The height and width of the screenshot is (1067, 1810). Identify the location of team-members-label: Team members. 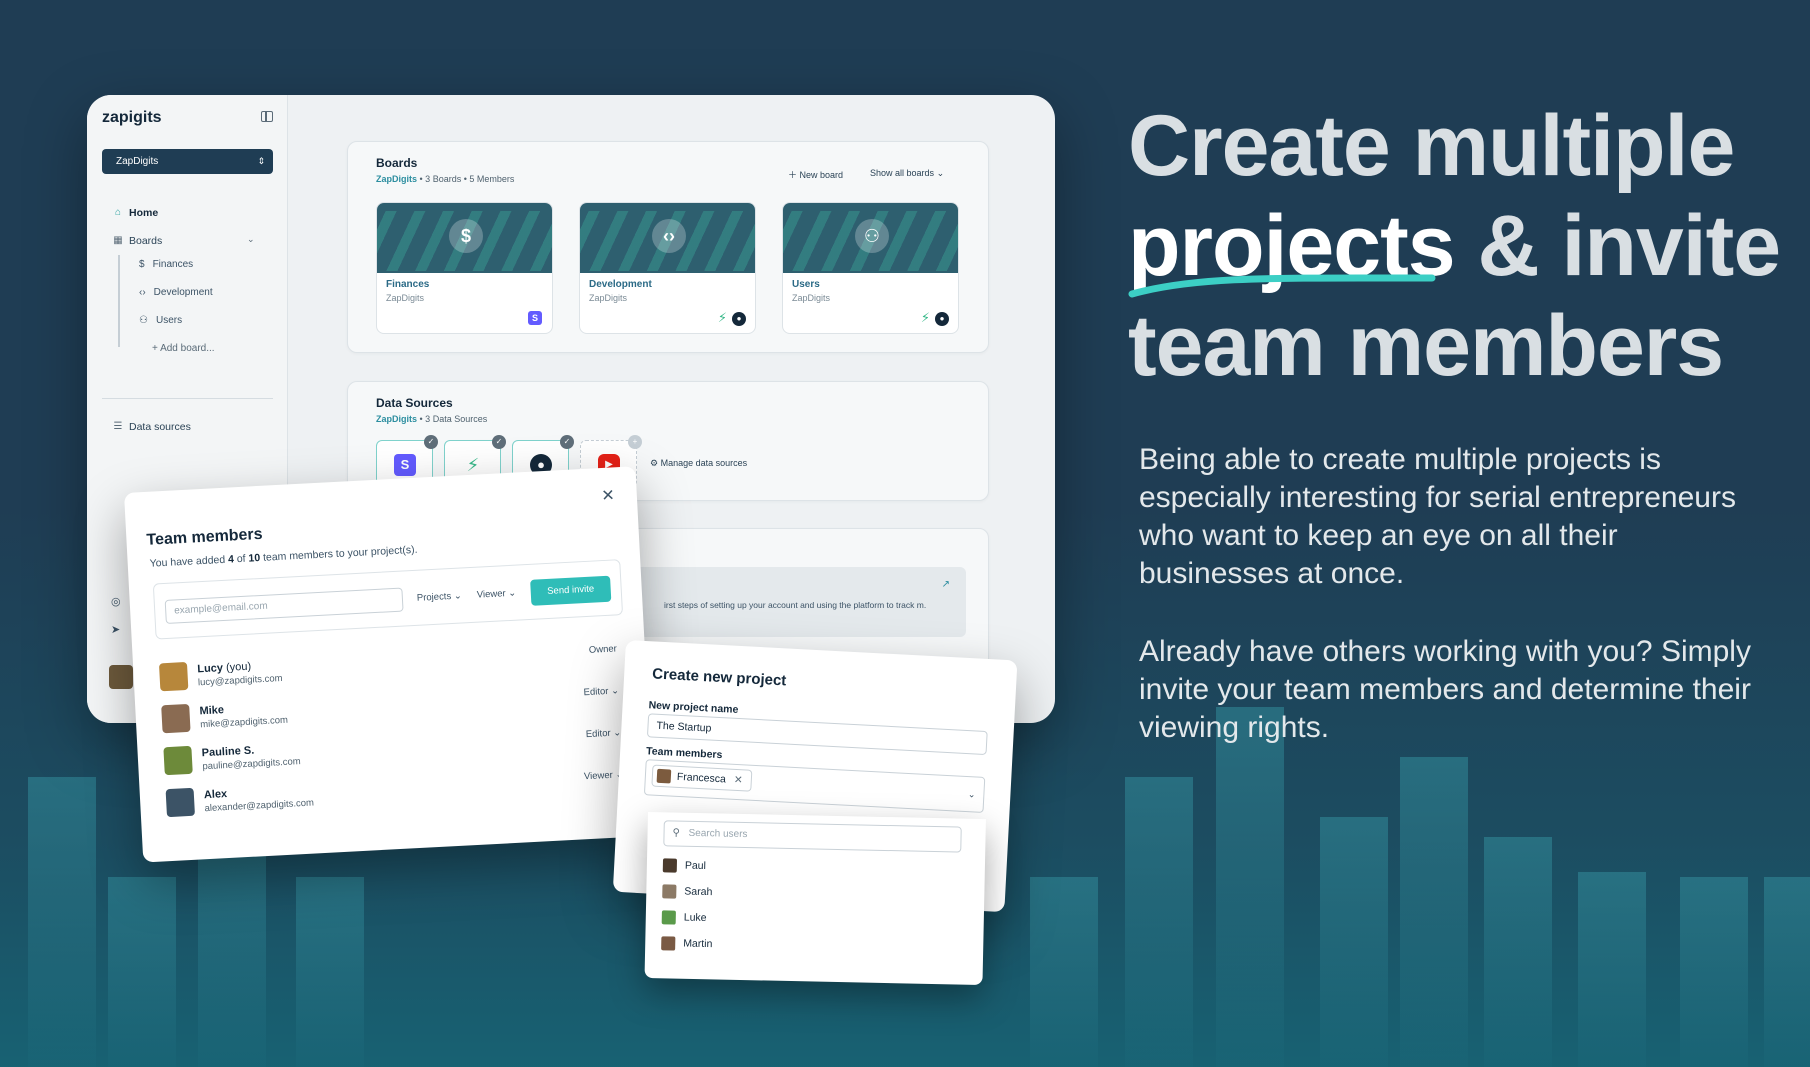
(684, 753).